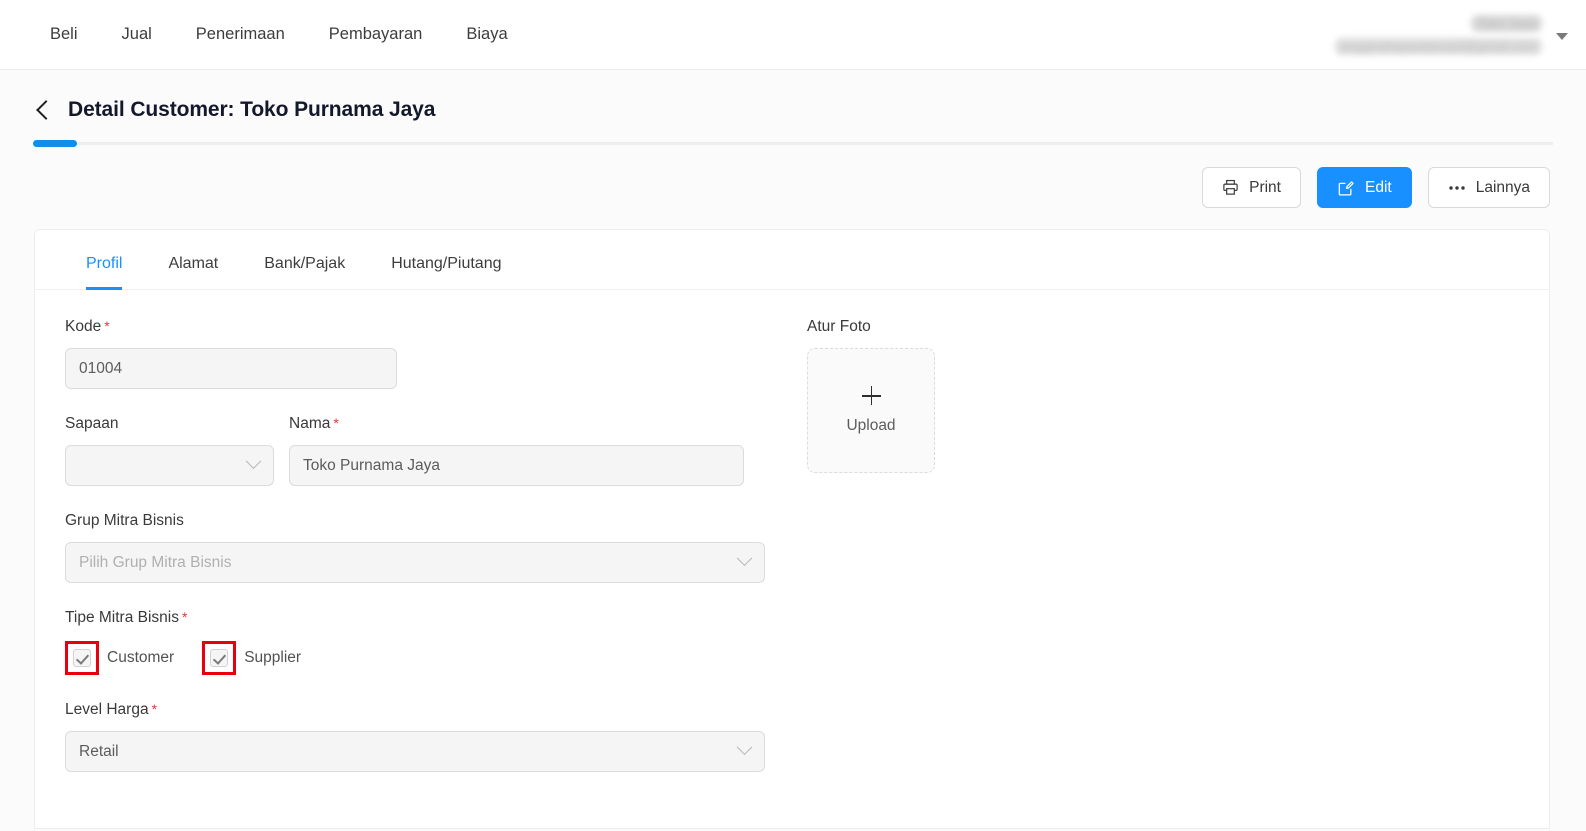 This screenshot has width=1586, height=831. What do you see at coordinates (1230, 187) in the screenshot?
I see `printer-icon` at bounding box center [1230, 187].